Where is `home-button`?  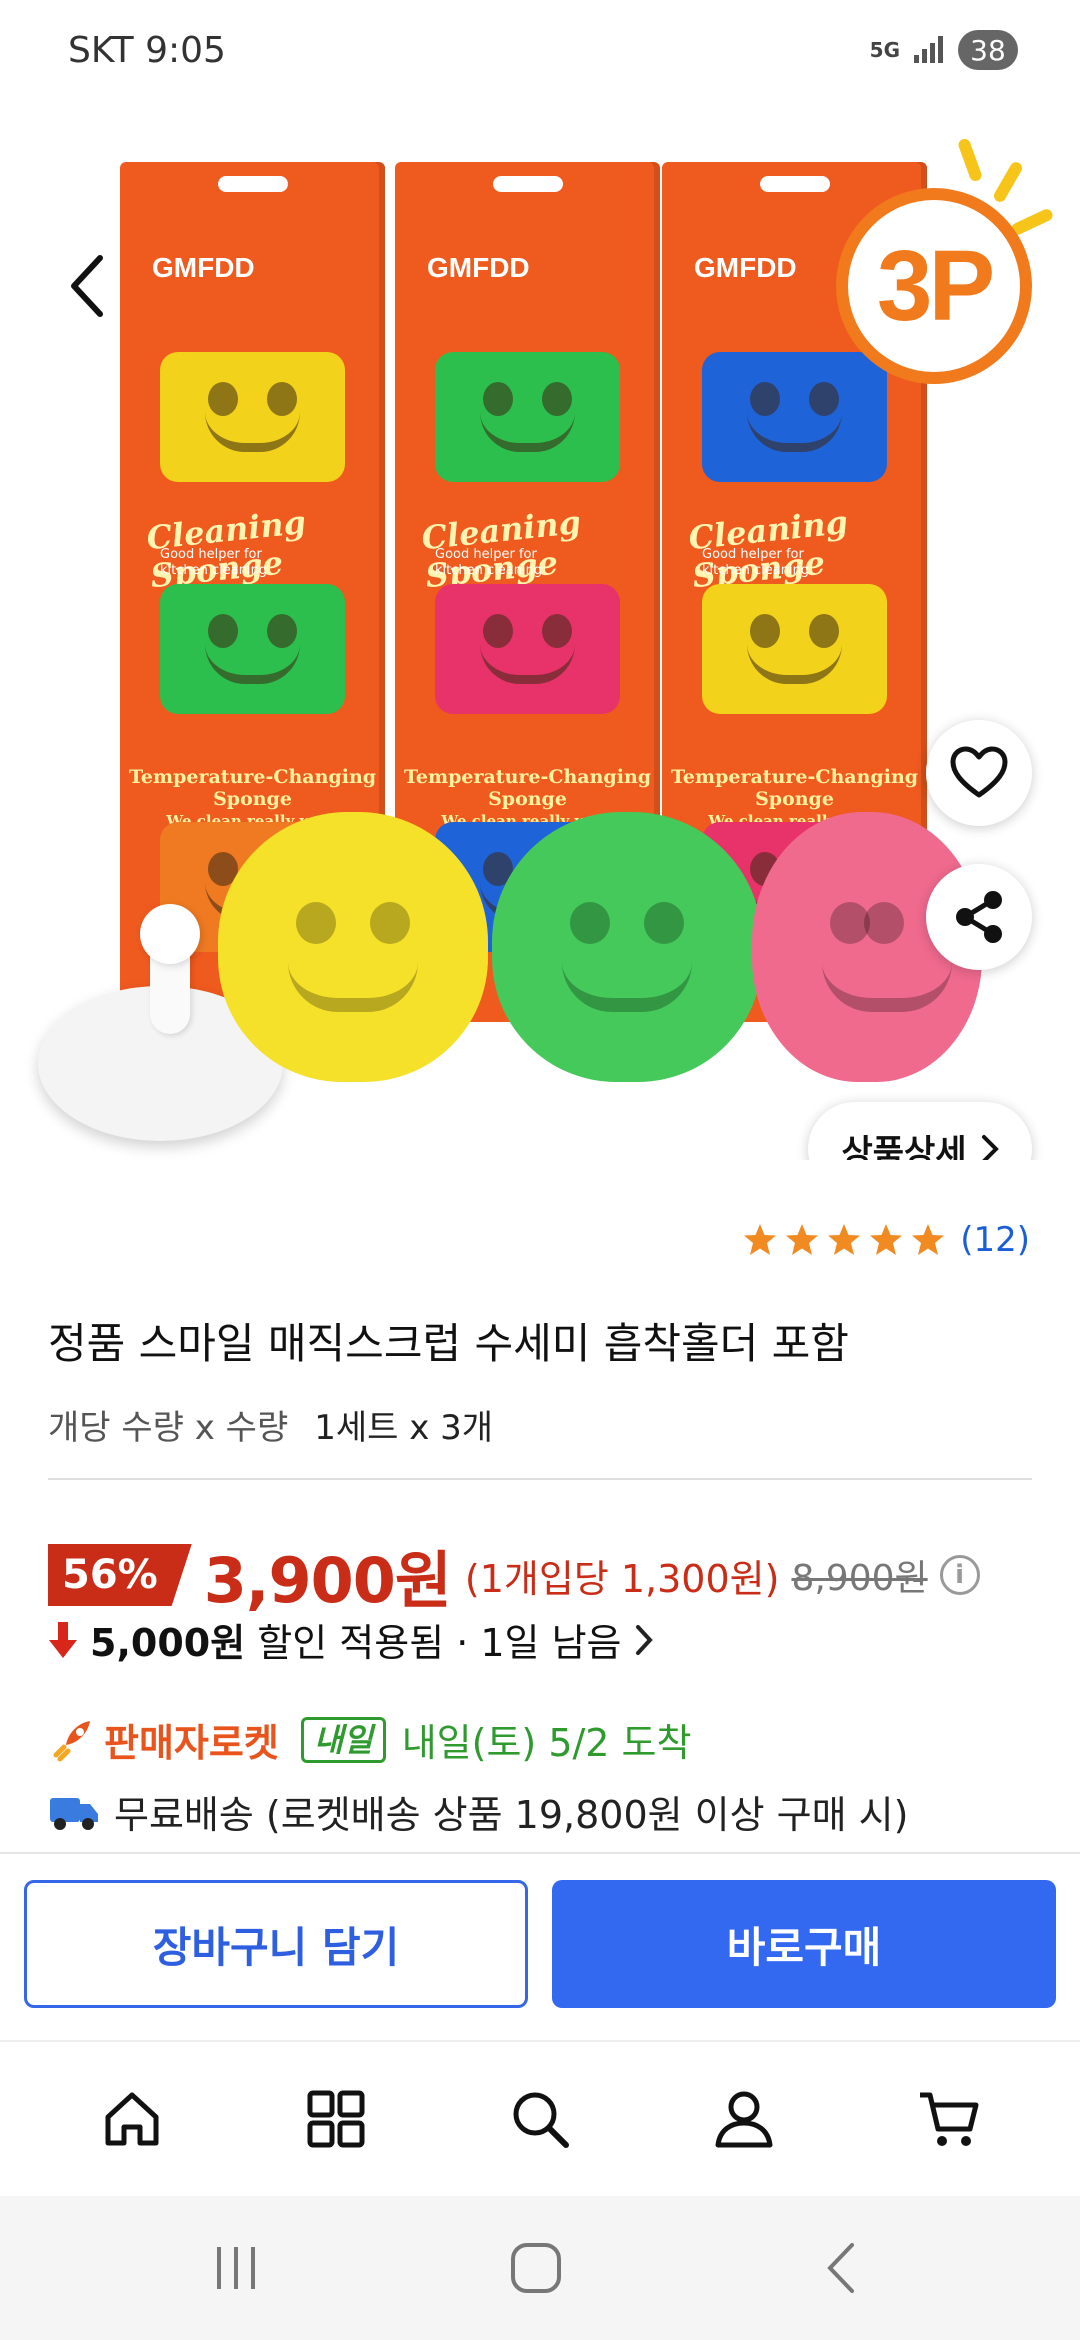 home-button is located at coordinates (536, 2268).